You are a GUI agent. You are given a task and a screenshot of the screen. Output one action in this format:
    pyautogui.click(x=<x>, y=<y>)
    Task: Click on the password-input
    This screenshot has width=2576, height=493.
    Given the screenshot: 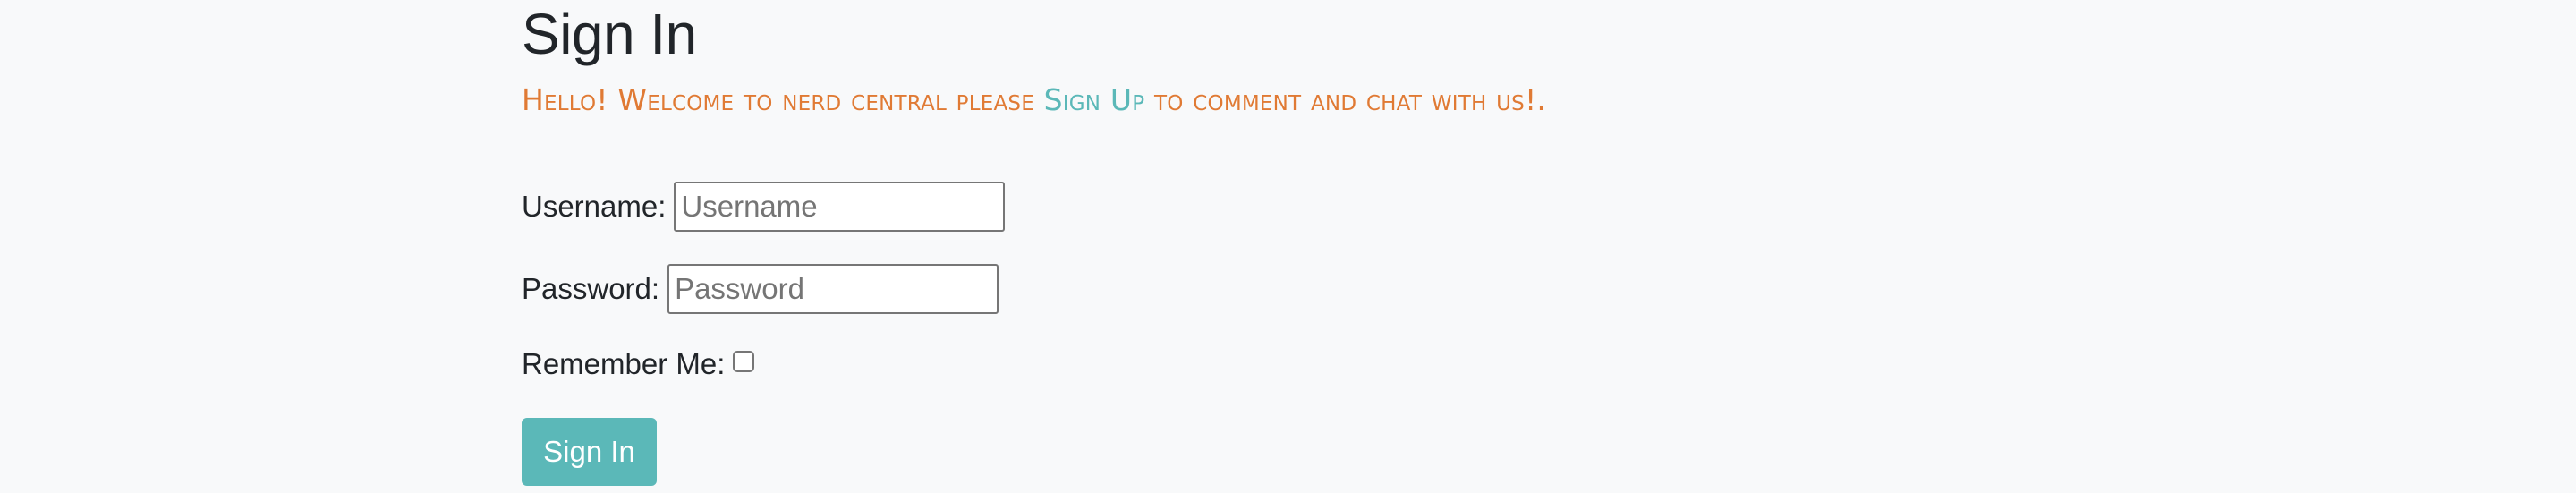 What is the action you would take?
    pyautogui.click(x=833, y=289)
    